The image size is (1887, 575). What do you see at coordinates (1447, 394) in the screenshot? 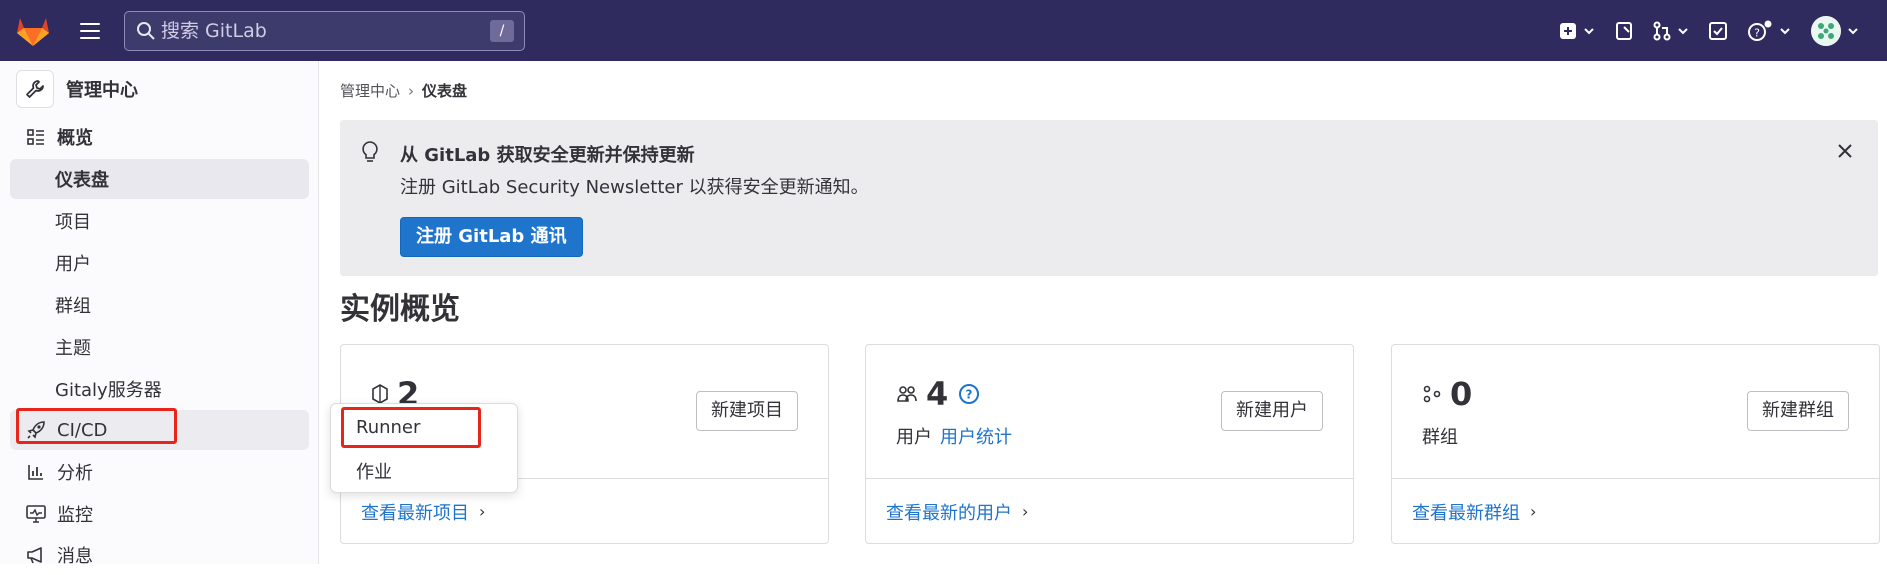
I see `groups-count: 0` at bounding box center [1447, 394].